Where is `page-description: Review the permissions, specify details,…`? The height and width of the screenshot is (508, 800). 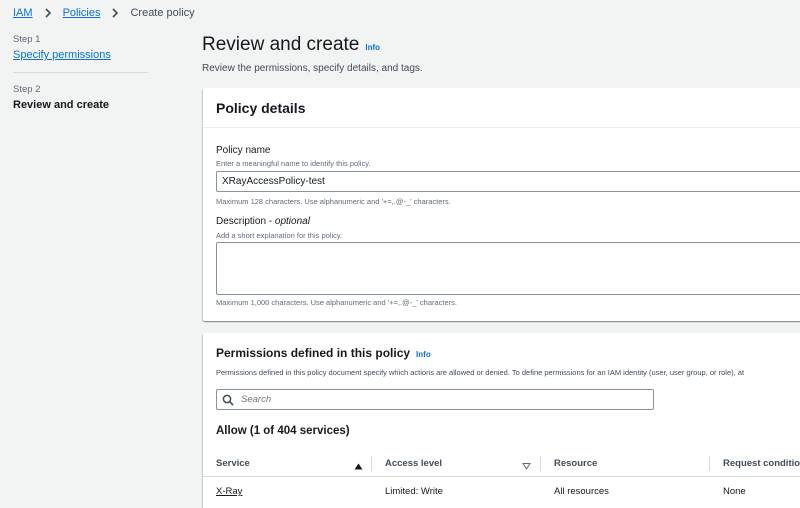
page-description: Review the permissions, specify details,… is located at coordinates (312, 68).